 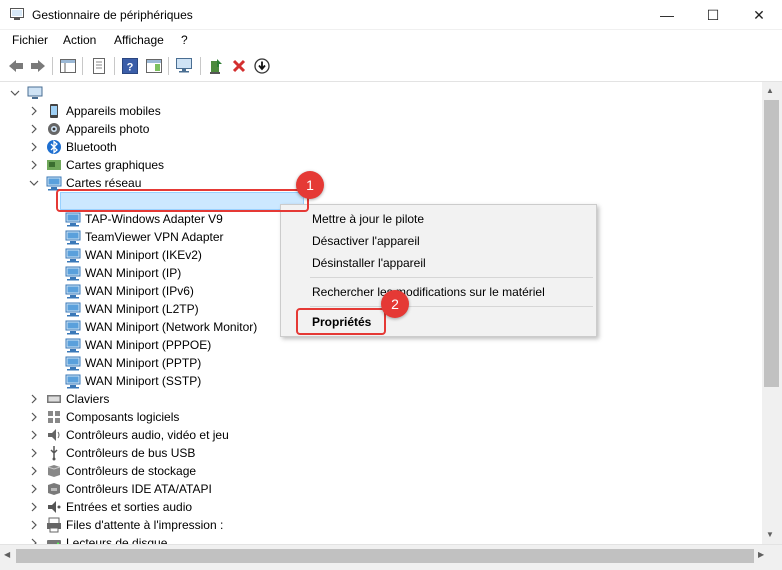 I want to click on tree-category: Files d'attente à l'impression :, so click(x=381, y=525).